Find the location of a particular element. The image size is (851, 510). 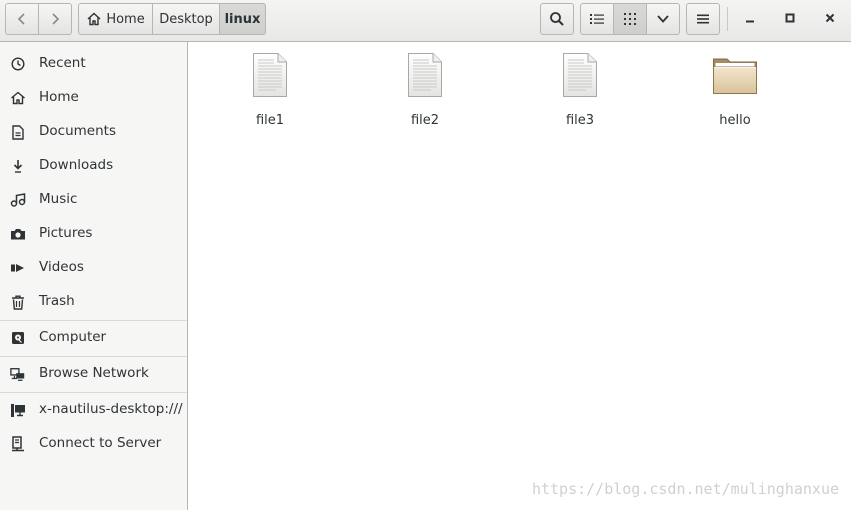

file-item: file1 is located at coordinates (270, 92).